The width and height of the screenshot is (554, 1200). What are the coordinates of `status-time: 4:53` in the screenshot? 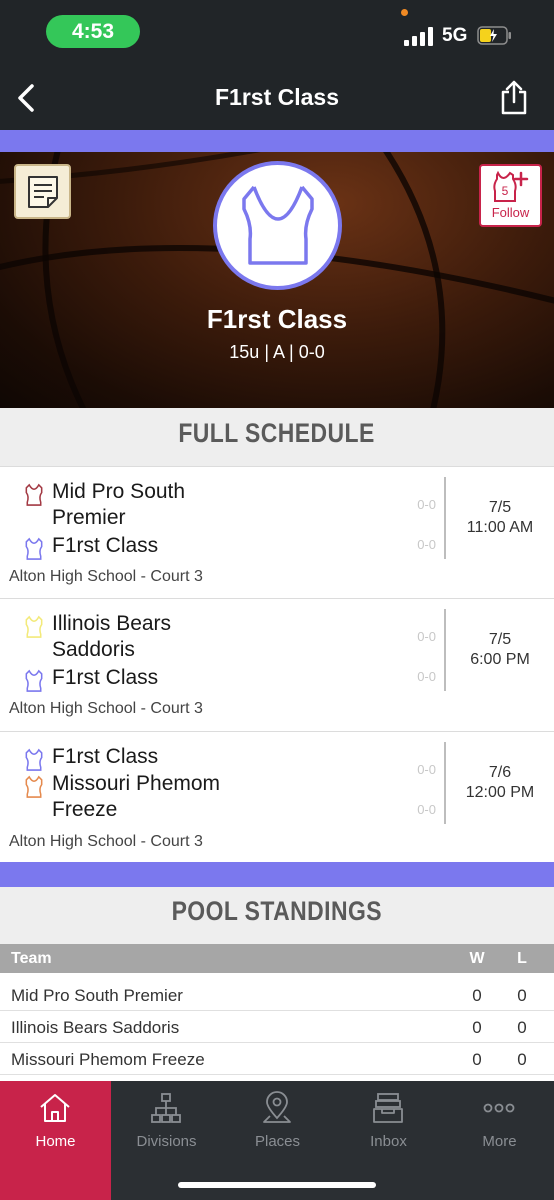 It's located at (93, 31).